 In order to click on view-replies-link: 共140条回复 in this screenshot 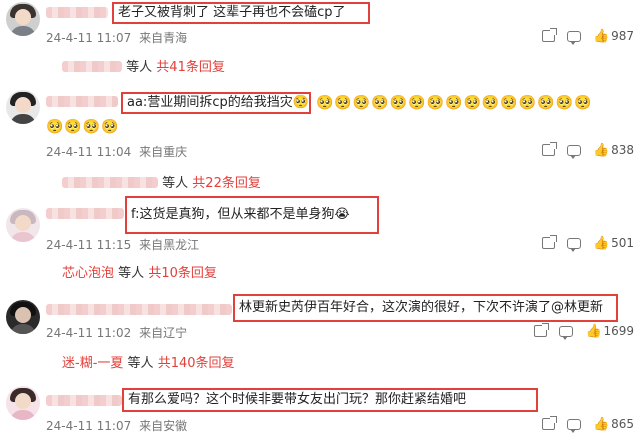, I will do `click(196, 363)`.